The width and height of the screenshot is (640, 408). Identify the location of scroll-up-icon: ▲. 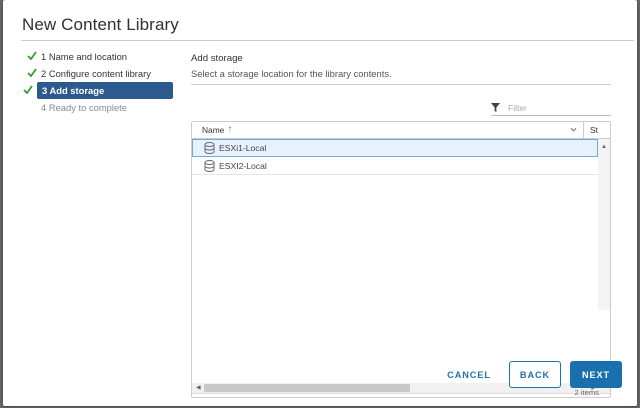
(604, 147).